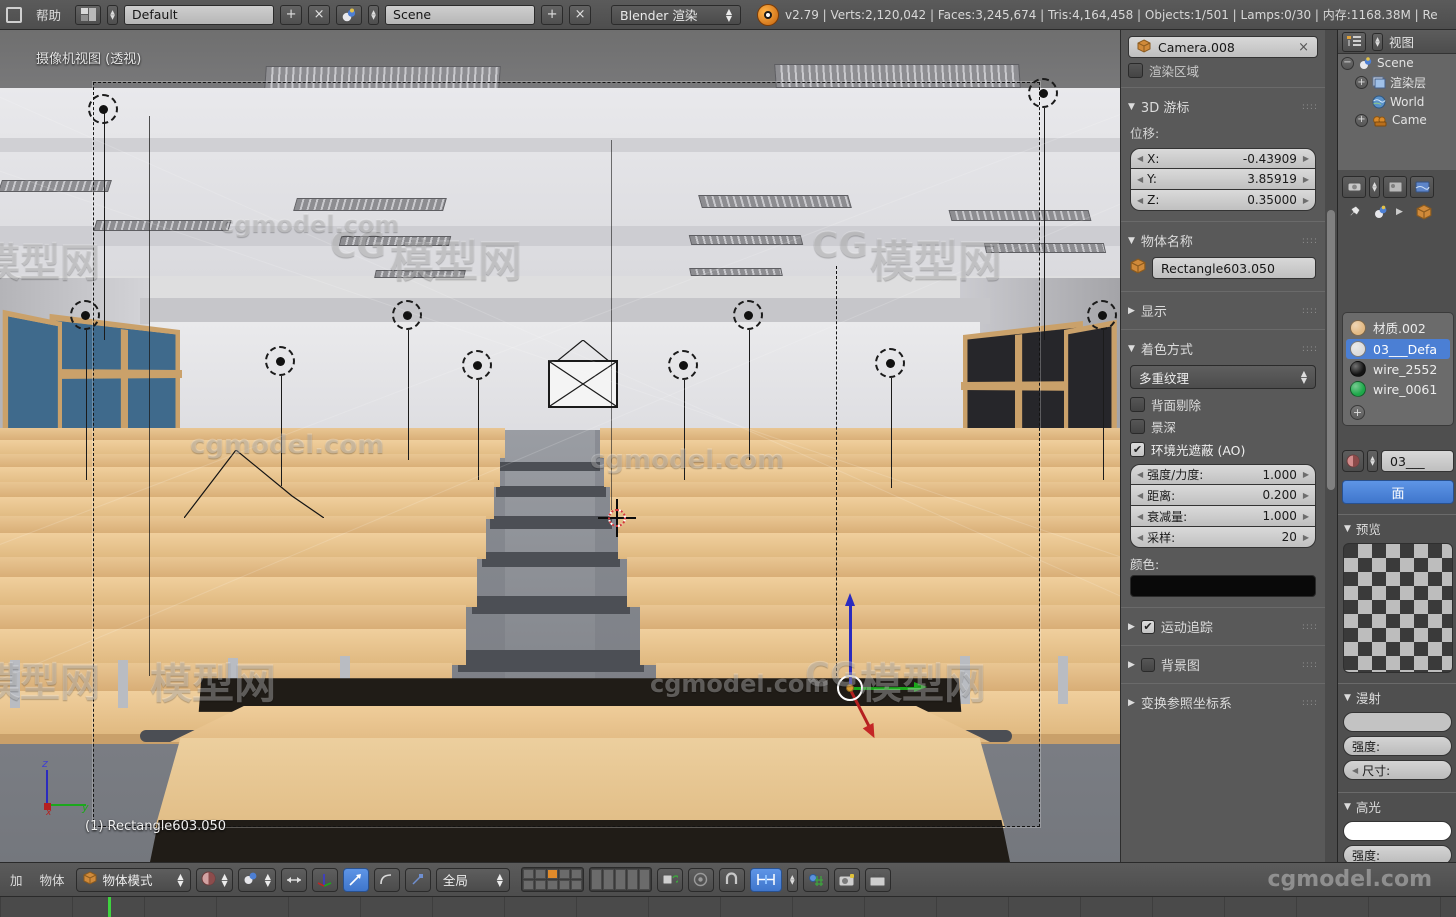 The height and width of the screenshot is (917, 1456). What do you see at coordinates (52, 879) in the screenshot?
I see `menu-object: 物体` at bounding box center [52, 879].